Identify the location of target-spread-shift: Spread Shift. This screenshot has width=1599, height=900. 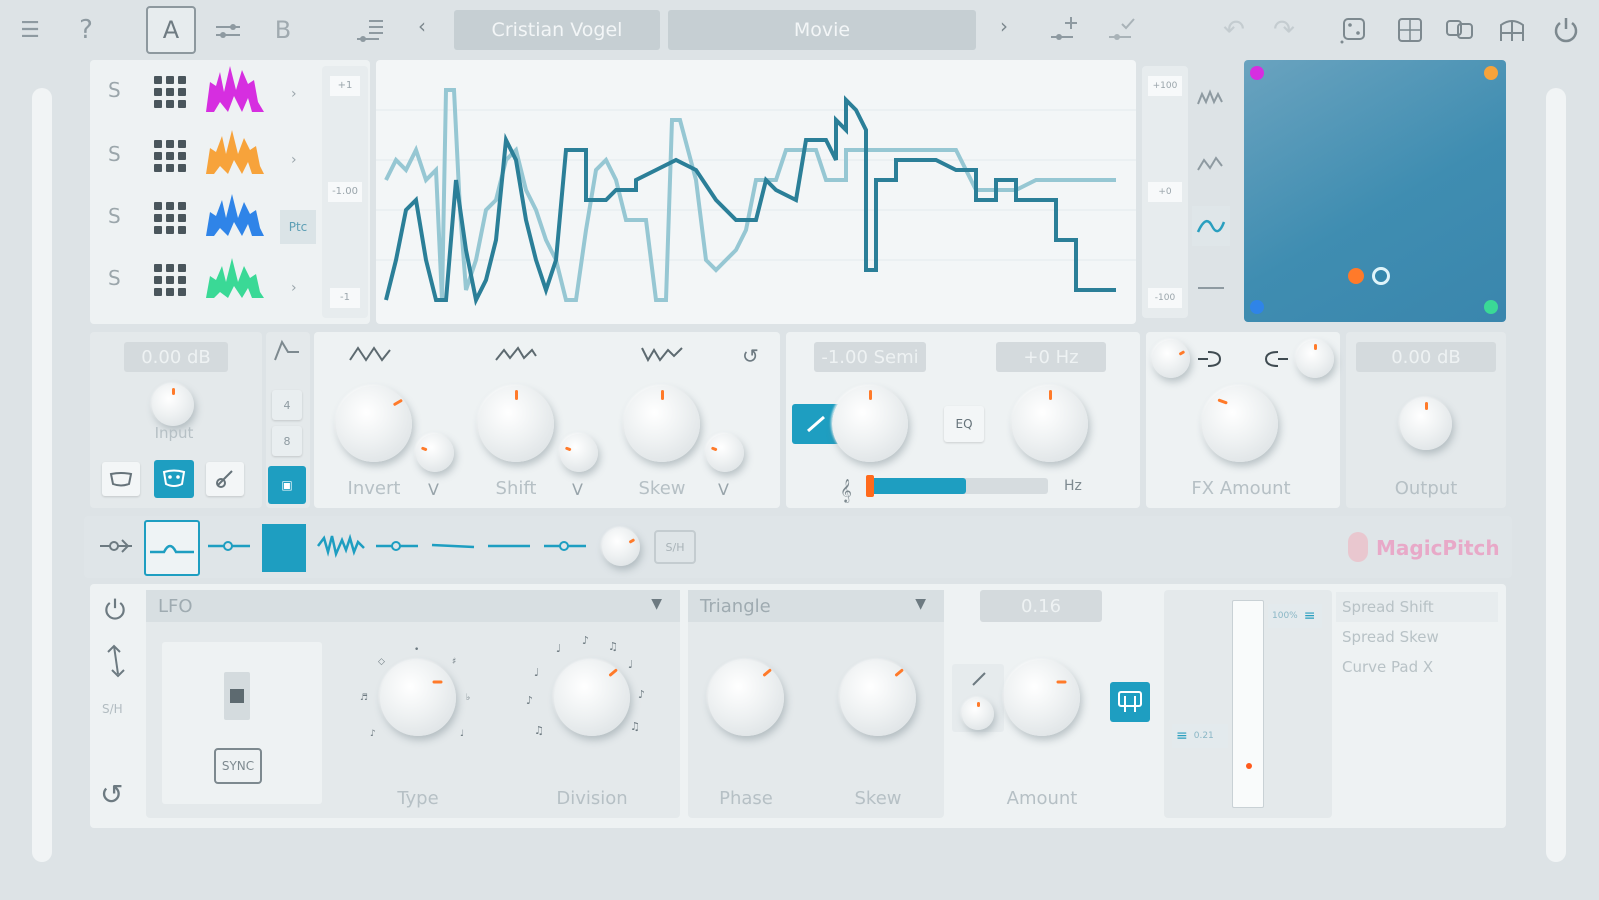
(1388, 607).